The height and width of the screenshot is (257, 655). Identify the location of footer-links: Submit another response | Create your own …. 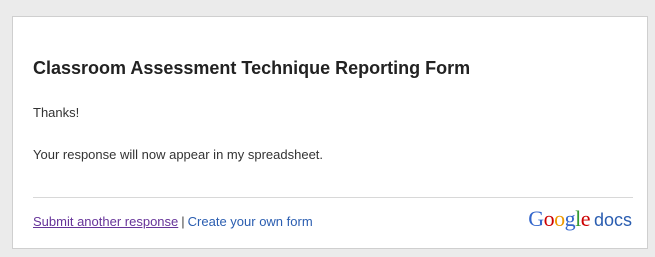
(173, 221).